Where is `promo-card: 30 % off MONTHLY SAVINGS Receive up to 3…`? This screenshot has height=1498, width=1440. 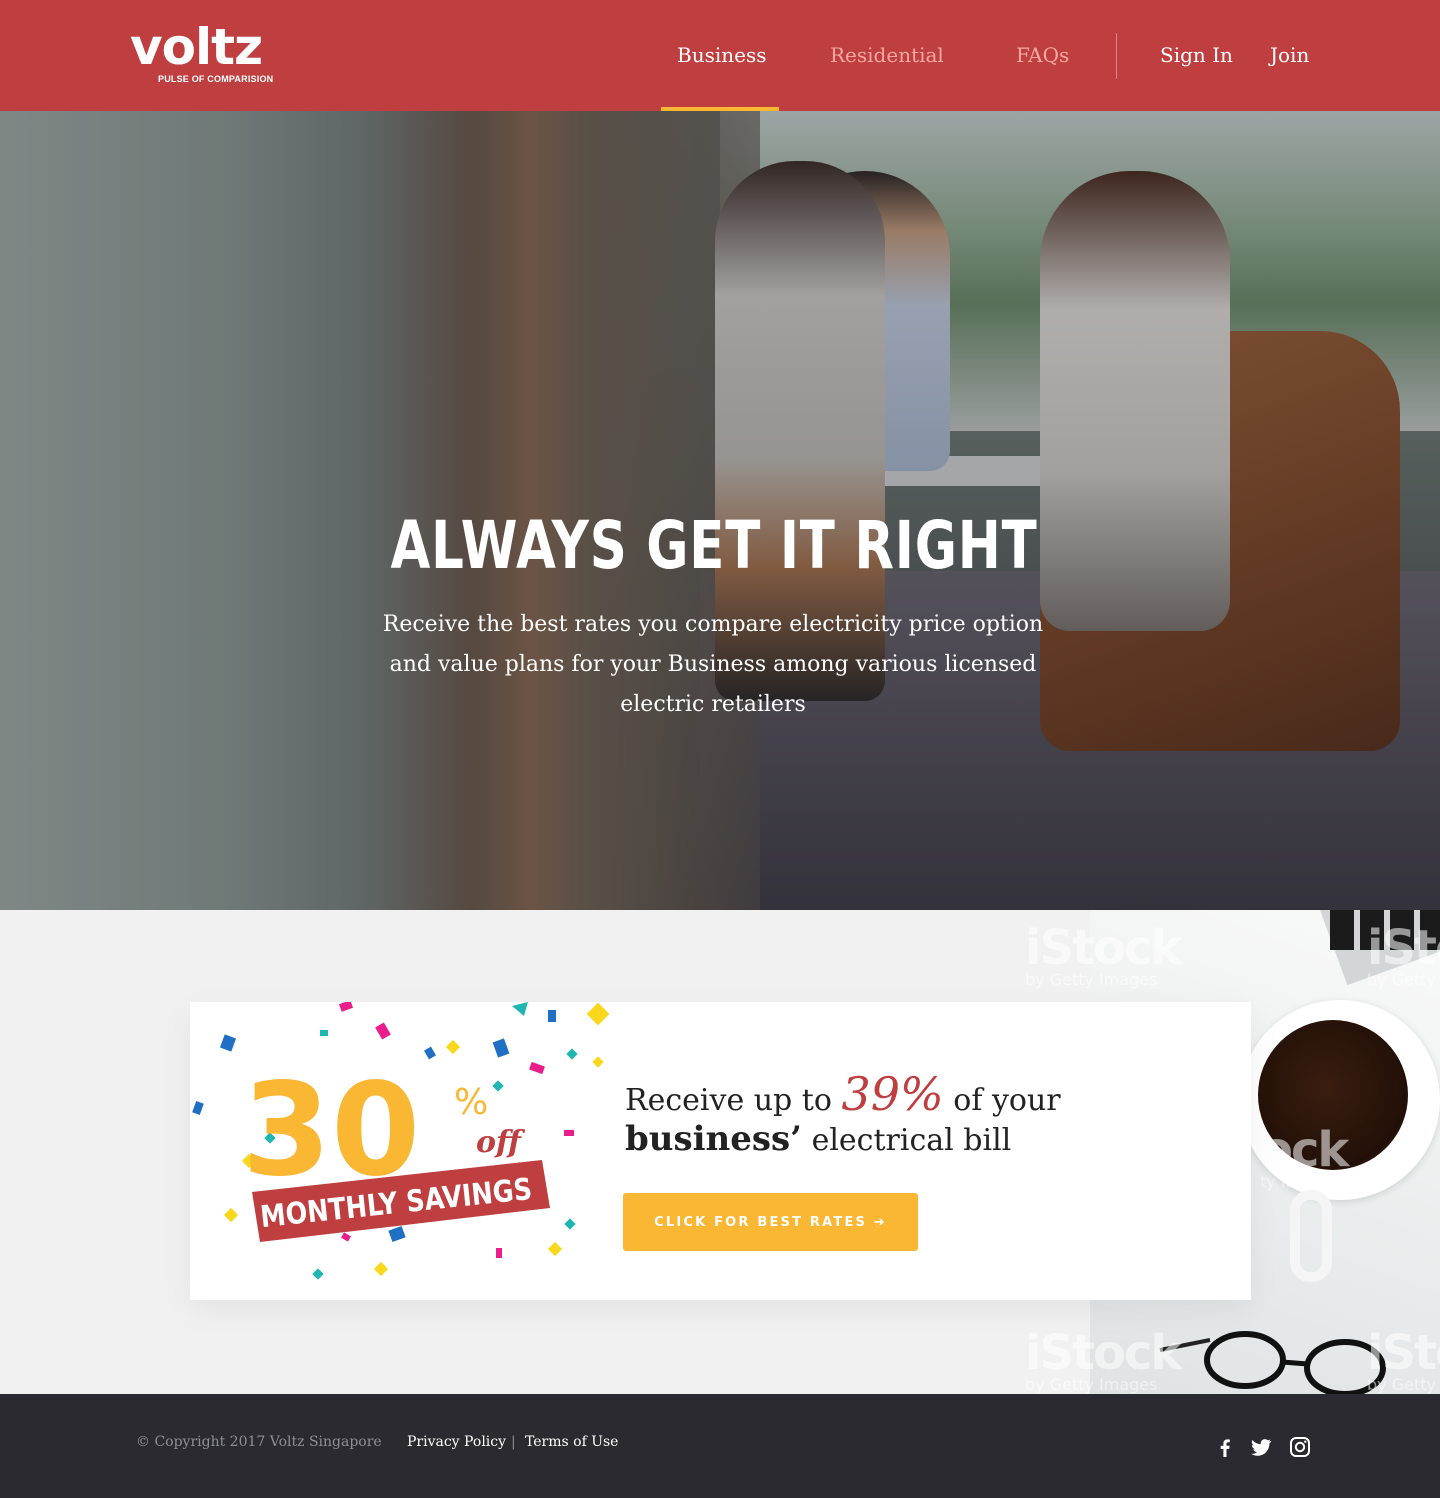
promo-card: 30 % off MONTHLY SAVINGS Receive up to 3… is located at coordinates (720, 1151).